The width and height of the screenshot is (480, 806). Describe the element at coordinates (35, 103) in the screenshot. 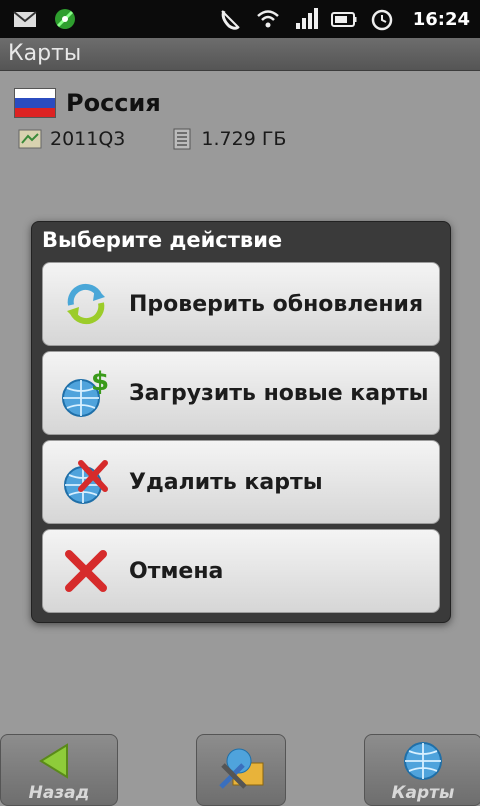

I see `russia-flag-icon` at that location.